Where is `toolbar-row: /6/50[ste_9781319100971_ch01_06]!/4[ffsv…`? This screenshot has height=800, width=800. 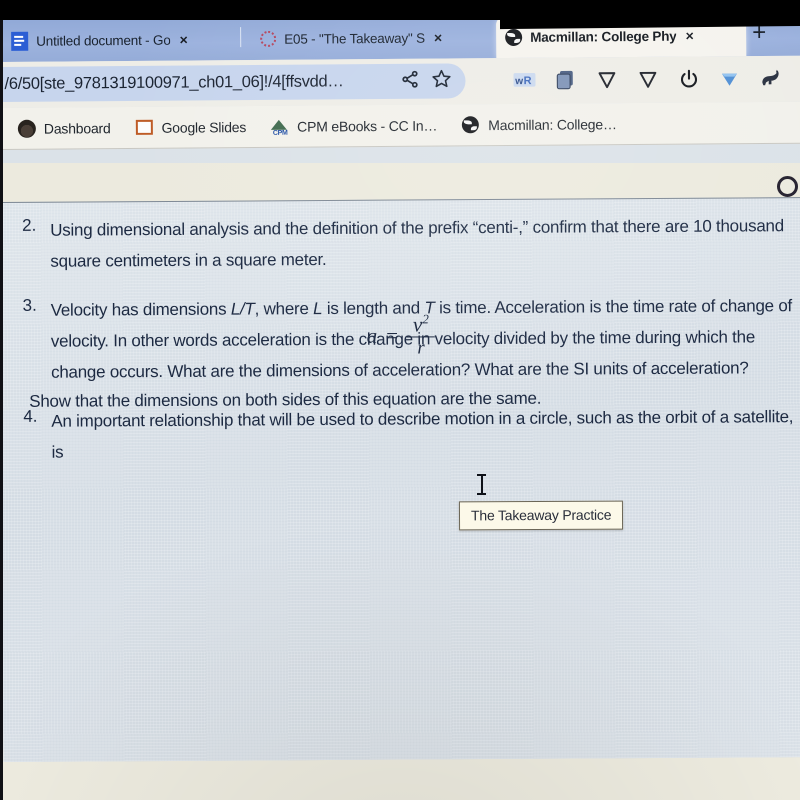
toolbar-row: /6/50[ste_9781319100971_ch01_06]!/4[ffsv… is located at coordinates (400, 81).